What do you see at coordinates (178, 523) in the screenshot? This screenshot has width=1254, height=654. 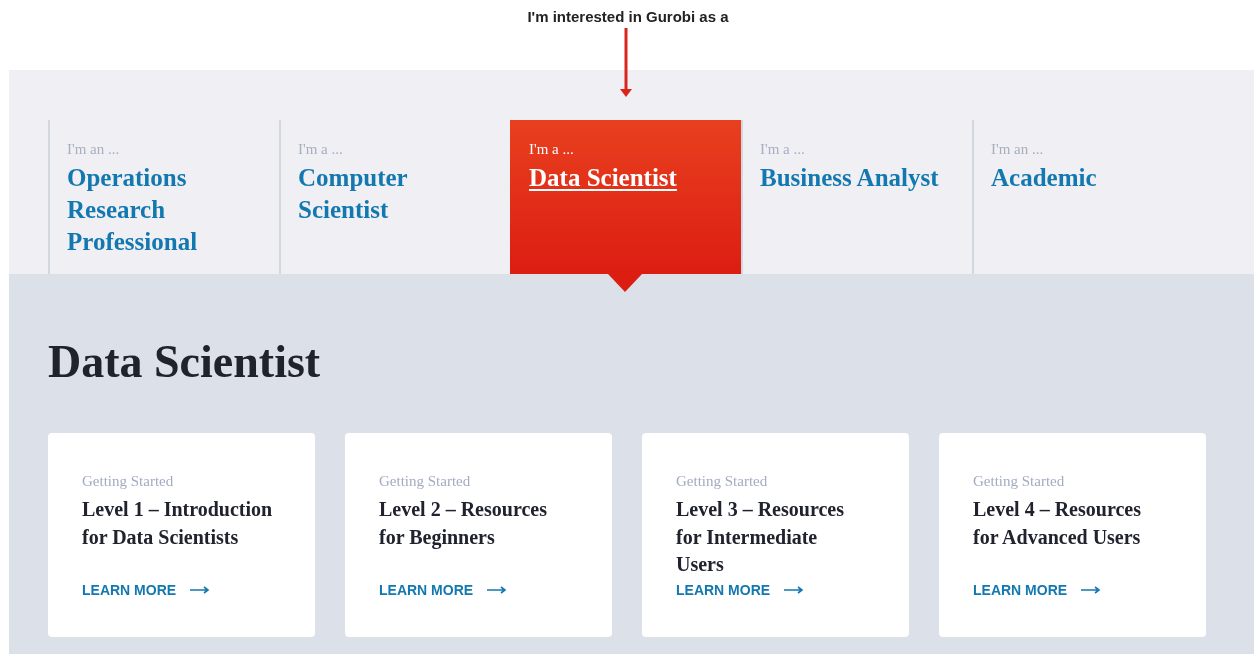 I see `card-title: Level 1 – Introduction for Data Scientists` at bounding box center [178, 523].